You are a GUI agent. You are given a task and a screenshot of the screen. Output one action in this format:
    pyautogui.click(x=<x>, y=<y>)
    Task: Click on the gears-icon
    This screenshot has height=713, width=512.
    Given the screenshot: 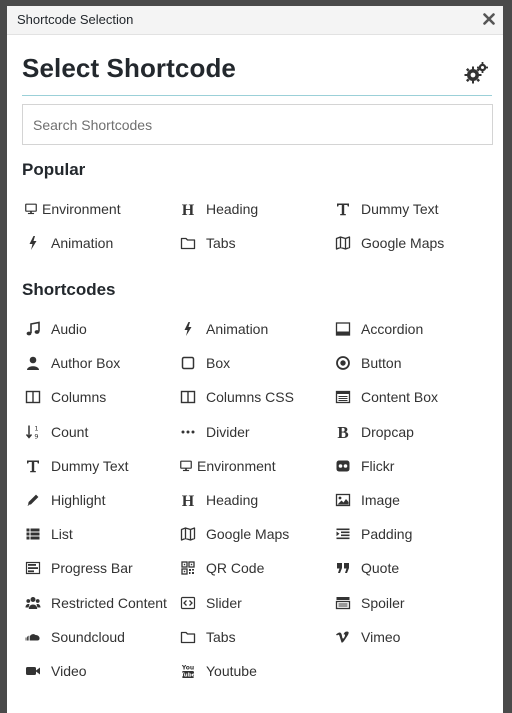 What is the action you would take?
    pyautogui.click(x=476, y=73)
    